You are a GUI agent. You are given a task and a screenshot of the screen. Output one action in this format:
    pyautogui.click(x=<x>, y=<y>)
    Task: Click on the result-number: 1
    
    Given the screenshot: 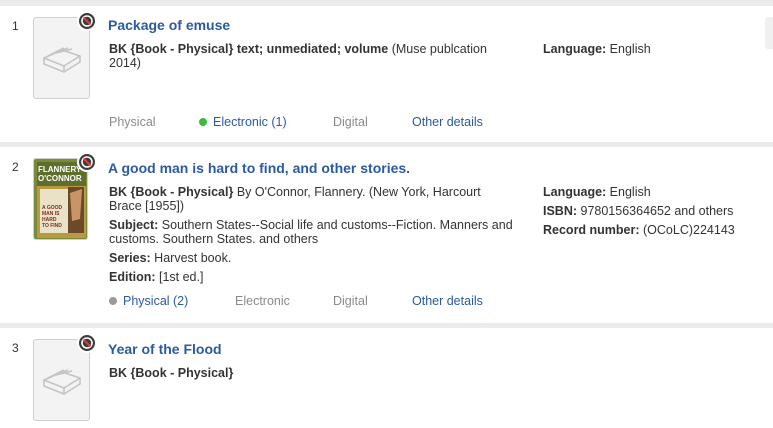 What is the action you would take?
    pyautogui.click(x=15, y=26)
    